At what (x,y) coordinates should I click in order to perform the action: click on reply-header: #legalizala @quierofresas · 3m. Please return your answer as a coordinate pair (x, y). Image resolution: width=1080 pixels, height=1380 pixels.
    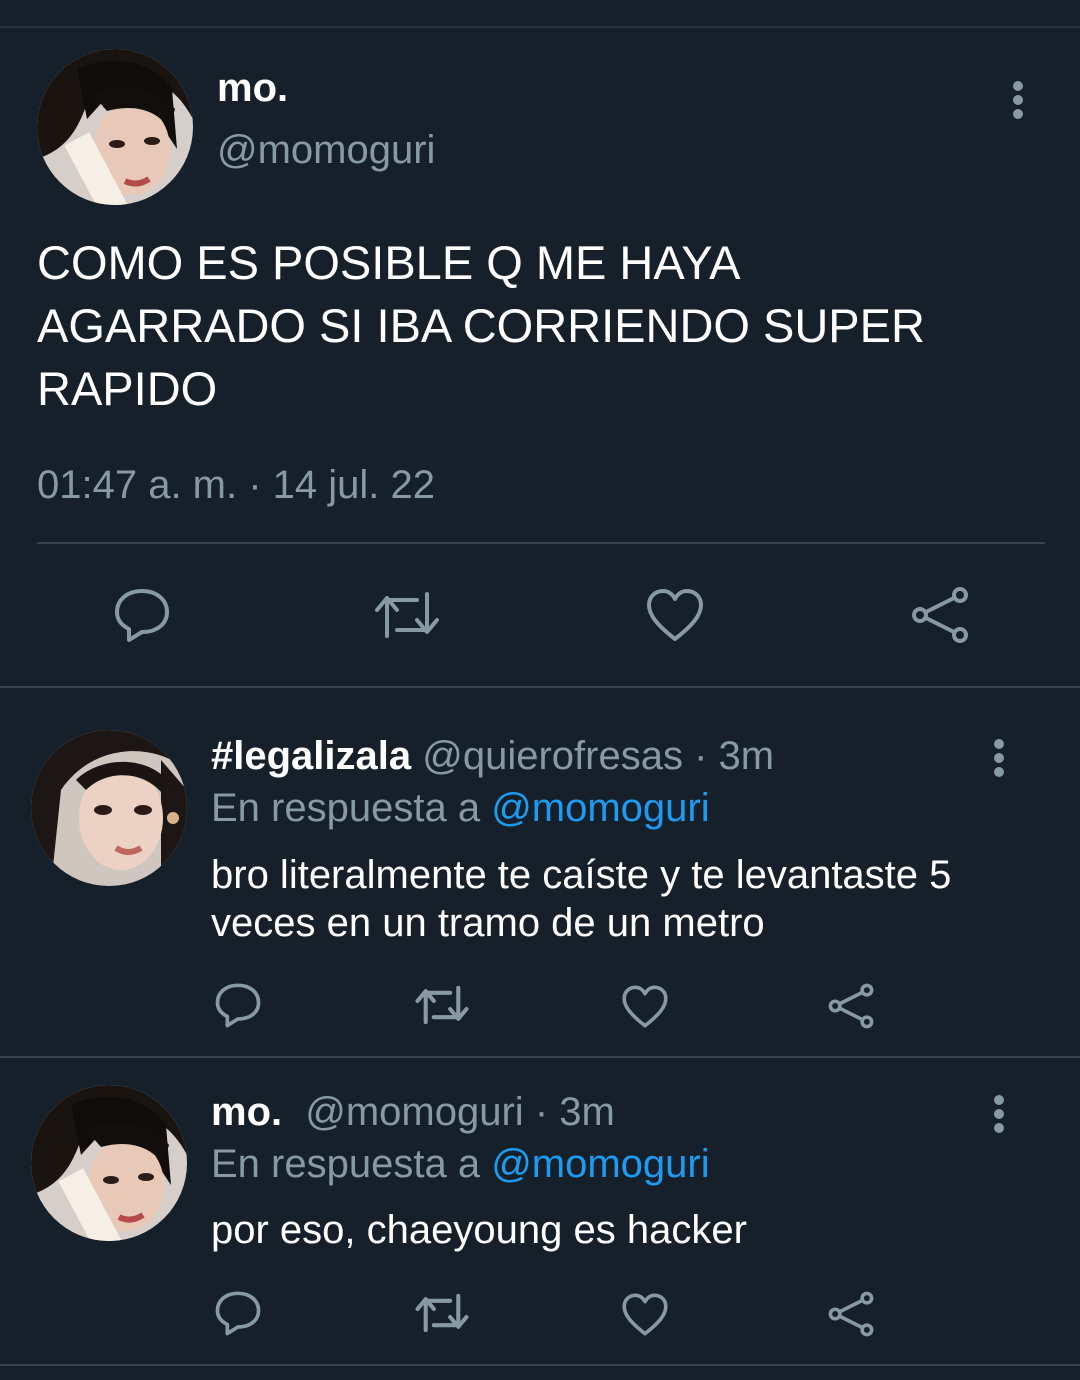
    Looking at the image, I should click on (492, 756).